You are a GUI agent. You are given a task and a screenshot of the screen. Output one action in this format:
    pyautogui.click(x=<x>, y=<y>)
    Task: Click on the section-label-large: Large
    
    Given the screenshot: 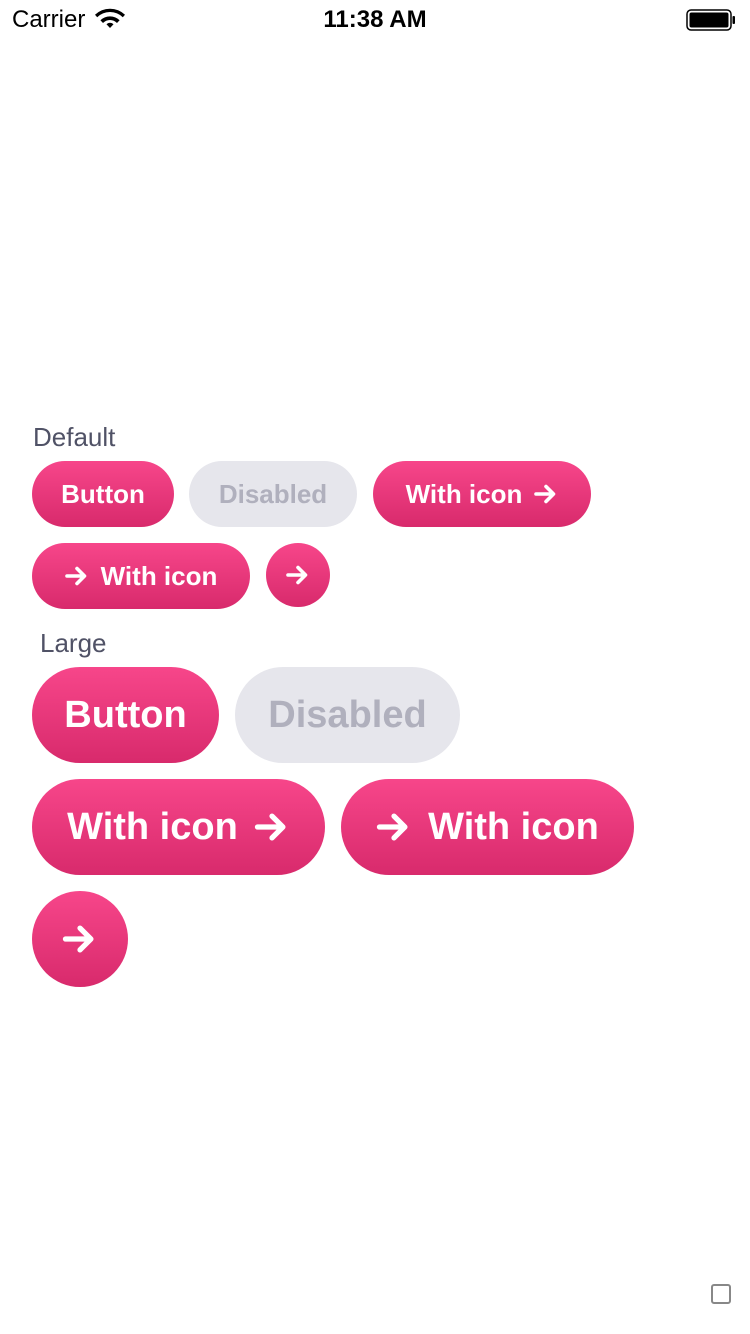 What is the action you would take?
    pyautogui.click(x=73, y=643)
    